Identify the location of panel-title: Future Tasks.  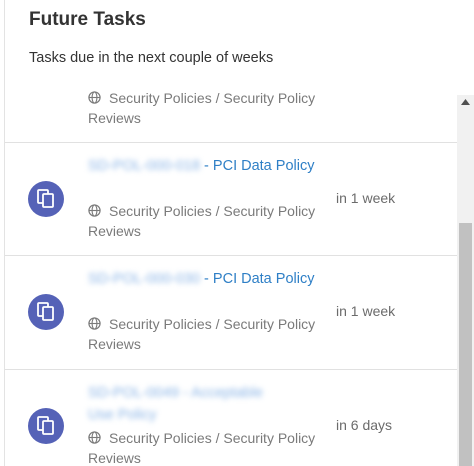
(87, 19).